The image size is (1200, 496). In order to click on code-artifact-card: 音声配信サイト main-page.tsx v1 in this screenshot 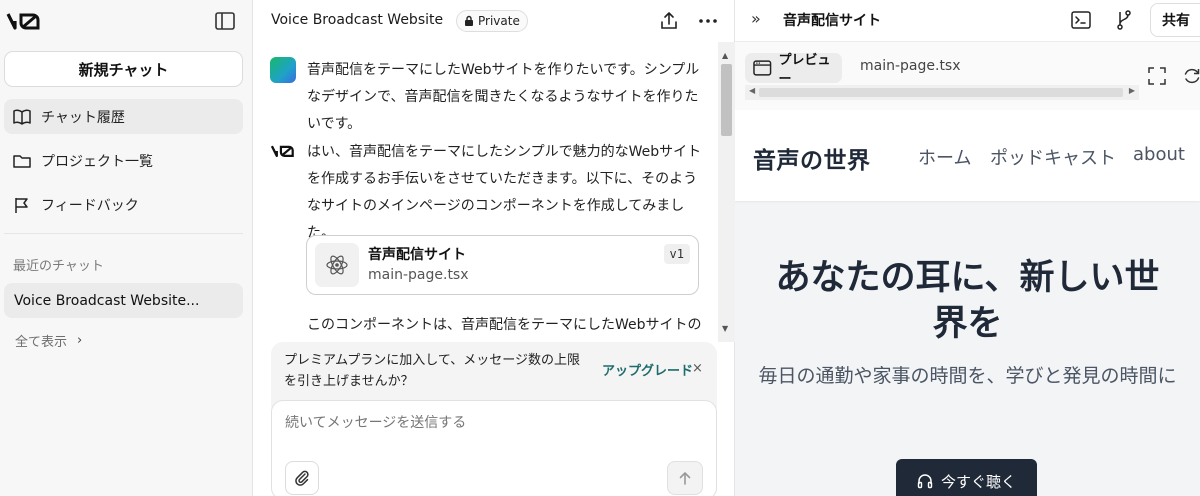, I will do `click(502, 265)`.